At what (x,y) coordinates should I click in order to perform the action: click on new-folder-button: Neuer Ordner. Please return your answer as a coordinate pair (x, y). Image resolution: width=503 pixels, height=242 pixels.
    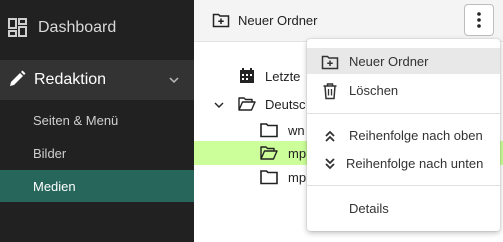
    Looking at the image, I should click on (264, 20).